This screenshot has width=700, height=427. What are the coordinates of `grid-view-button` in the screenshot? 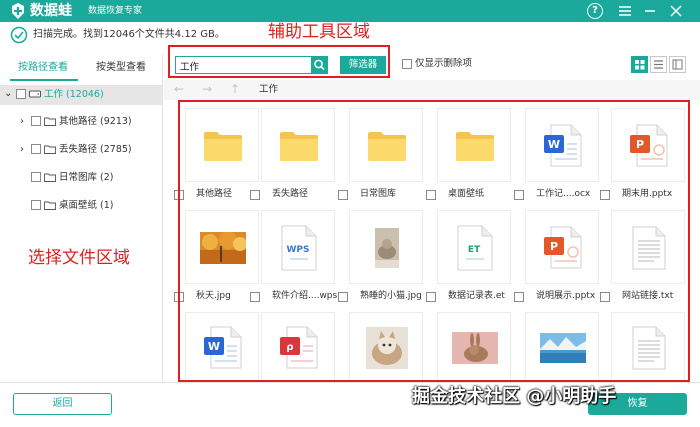 It's located at (639, 64).